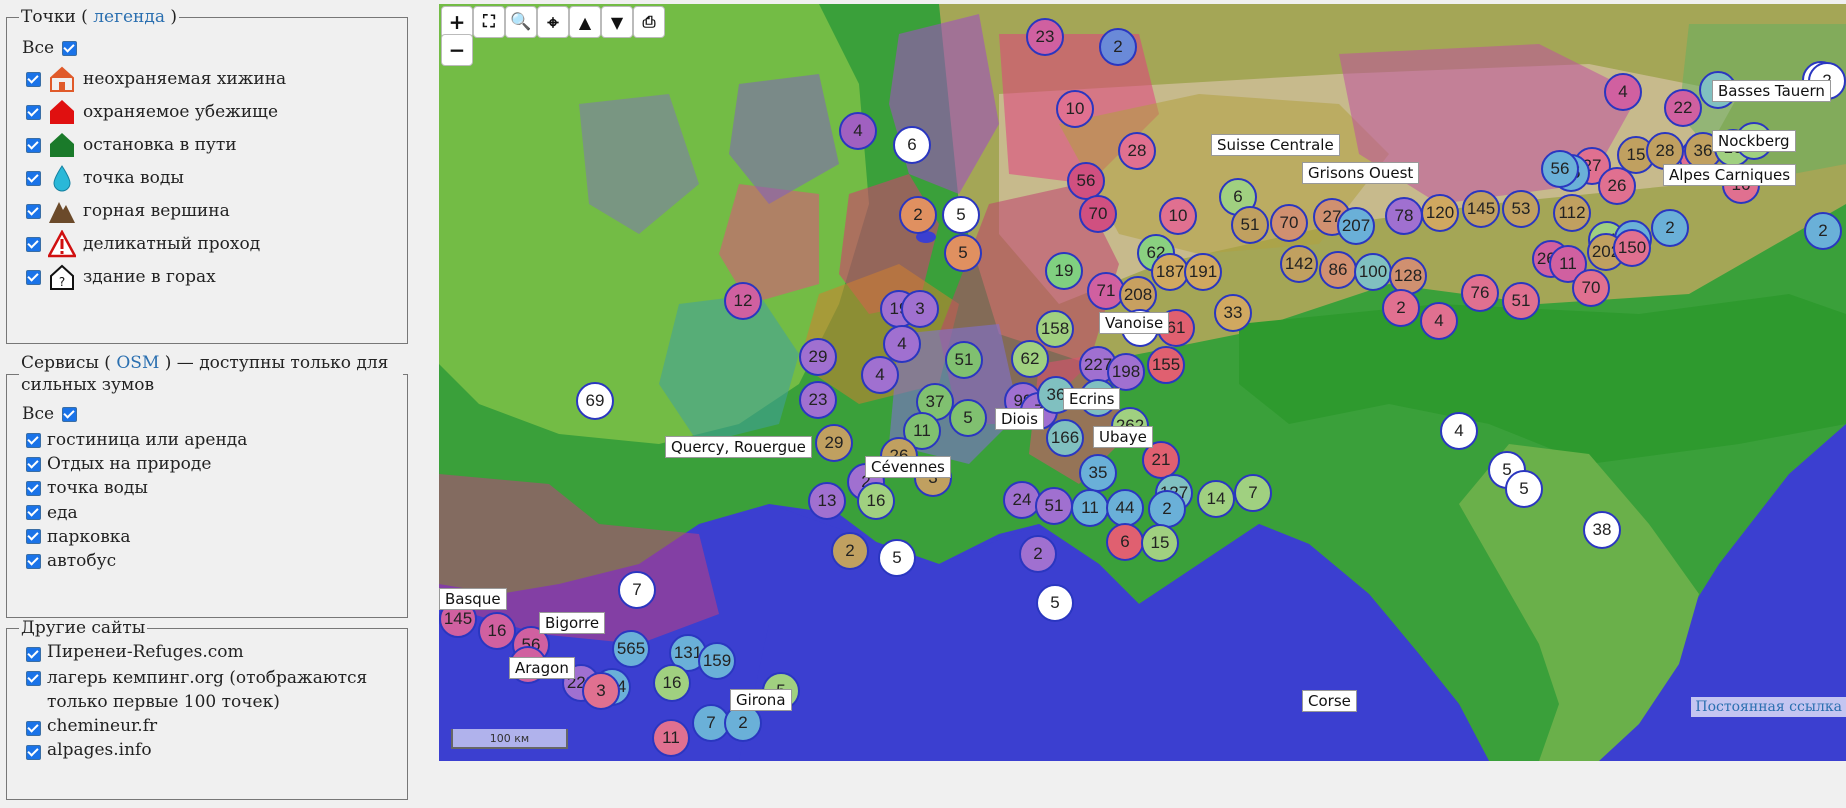 The image size is (1846, 808). What do you see at coordinates (1768, 707) in the screenshot?
I see `permalink-link: Постоянная ссылка` at bounding box center [1768, 707].